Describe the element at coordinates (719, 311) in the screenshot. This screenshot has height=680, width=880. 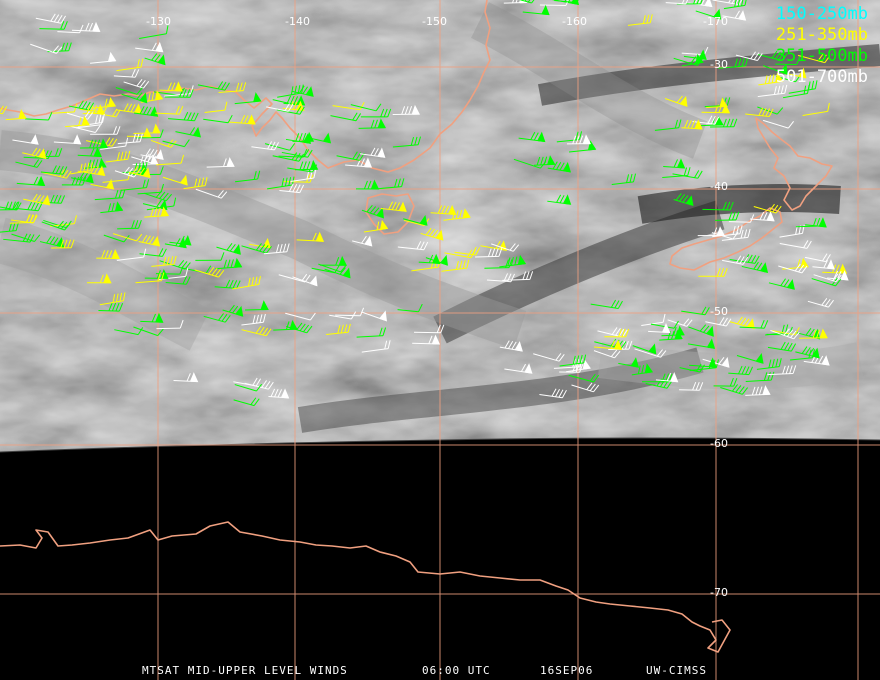
I see `lat-label-50: -50` at that location.